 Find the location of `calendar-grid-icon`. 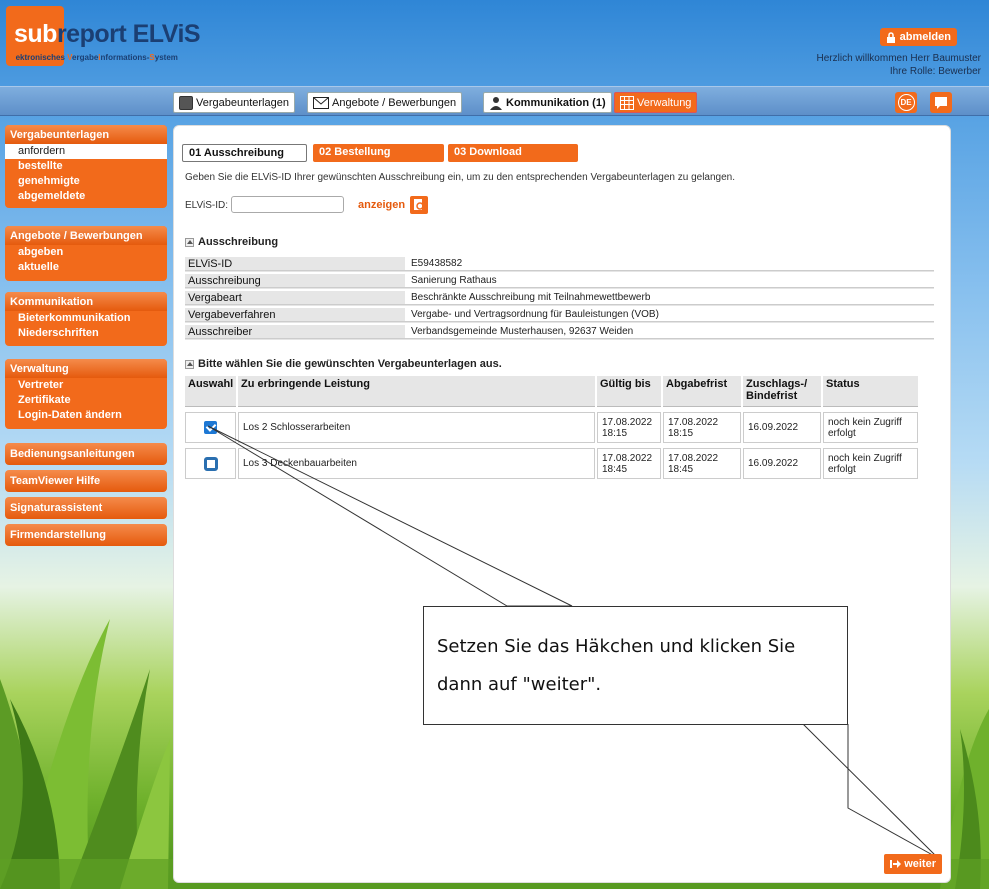

calendar-grid-icon is located at coordinates (627, 102).